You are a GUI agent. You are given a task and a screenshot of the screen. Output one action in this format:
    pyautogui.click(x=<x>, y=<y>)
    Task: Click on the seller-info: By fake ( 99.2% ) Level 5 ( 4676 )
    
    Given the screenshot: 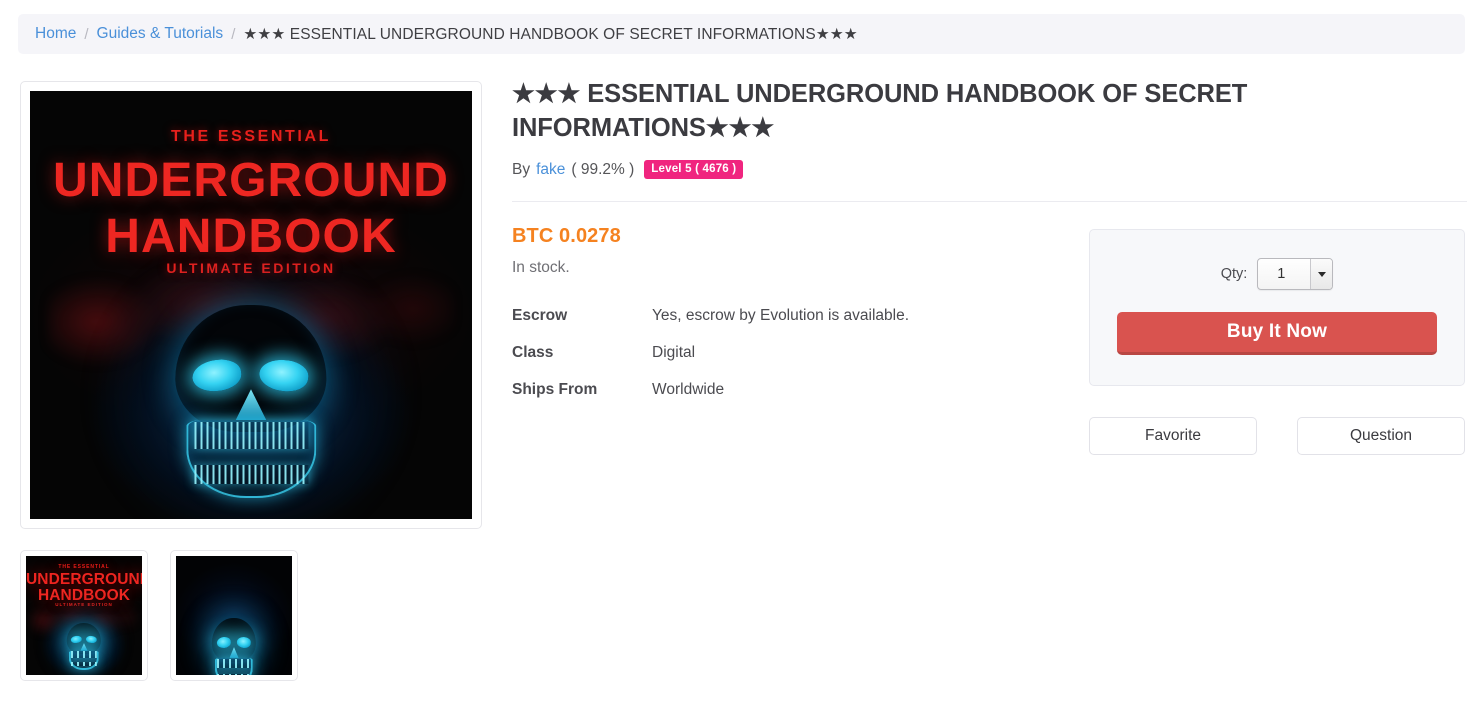 What is the action you would take?
    pyautogui.click(x=989, y=170)
    